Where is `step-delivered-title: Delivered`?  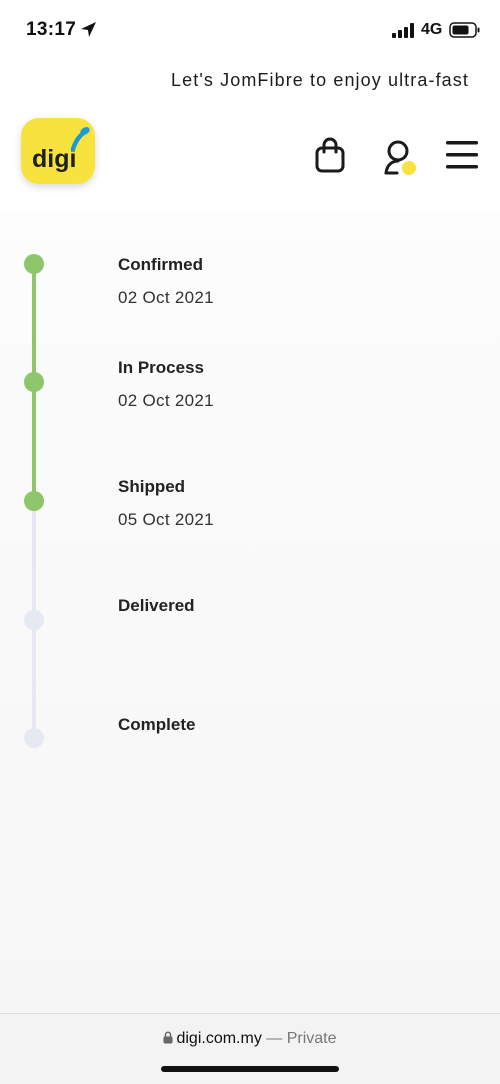
step-delivered-title: Delivered is located at coordinates (156, 605).